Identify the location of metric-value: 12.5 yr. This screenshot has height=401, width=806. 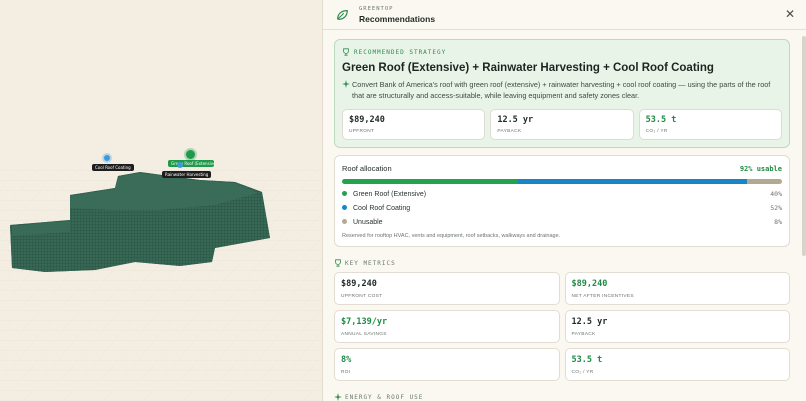
(589, 322).